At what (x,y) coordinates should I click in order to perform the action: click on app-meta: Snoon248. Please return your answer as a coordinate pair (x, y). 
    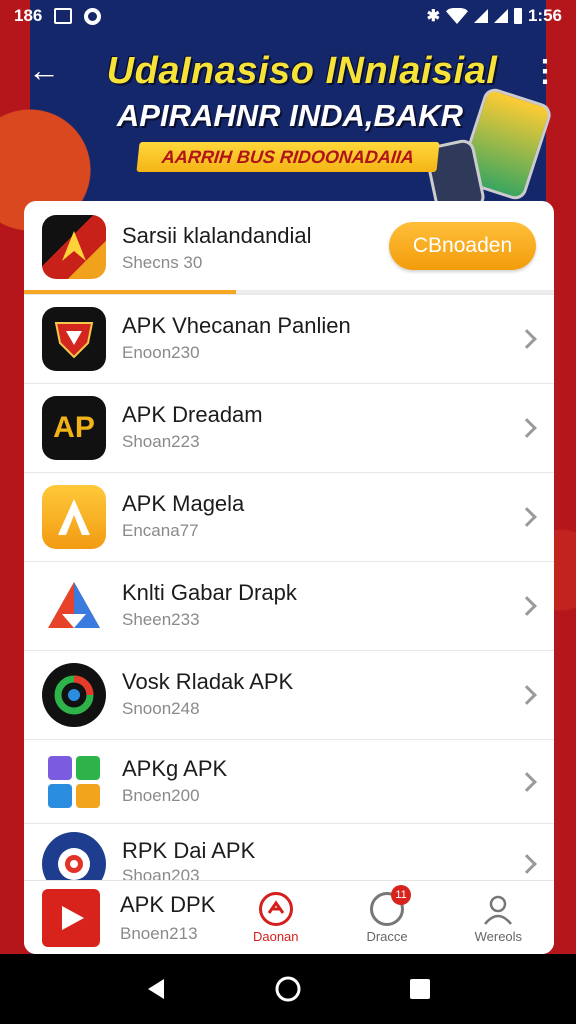
    Looking at the image, I should click on (161, 708).